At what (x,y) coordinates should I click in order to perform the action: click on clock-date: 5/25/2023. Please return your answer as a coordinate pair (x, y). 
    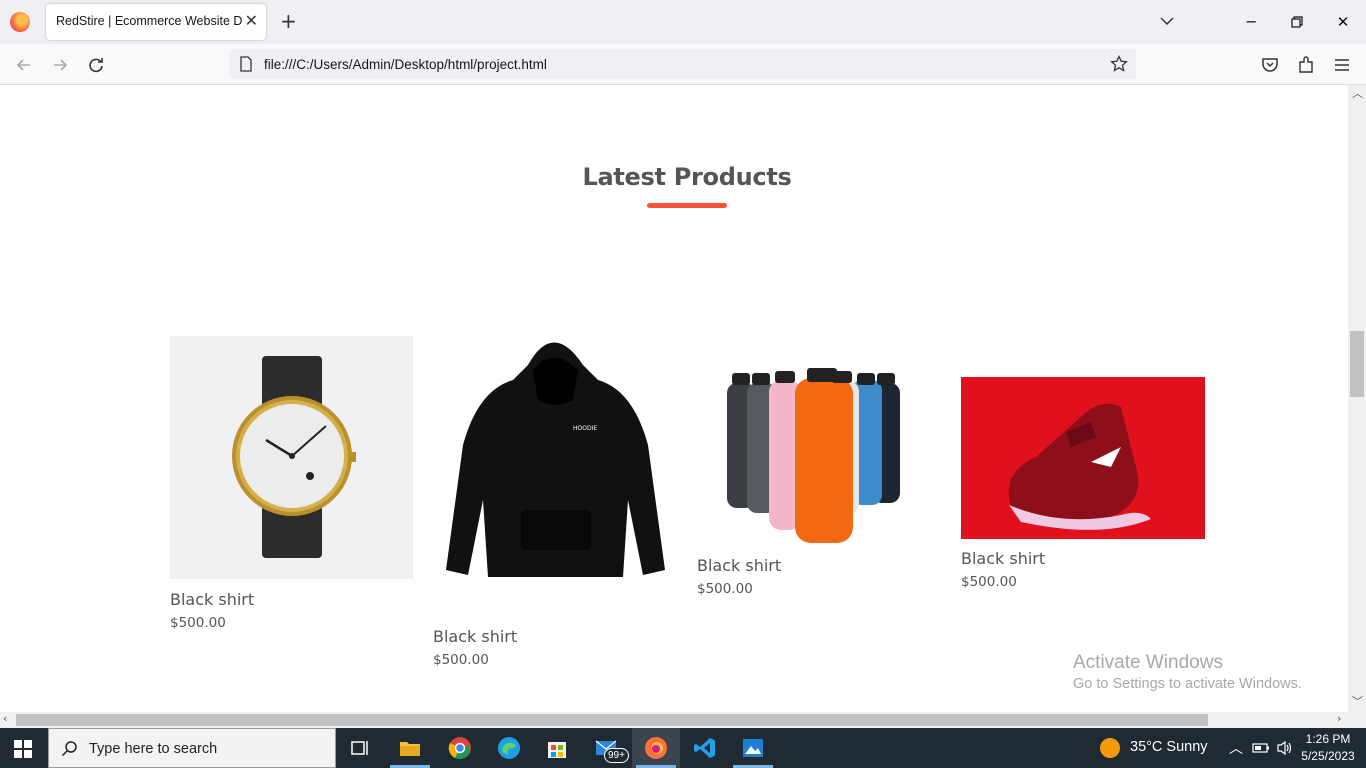
    Looking at the image, I should click on (1328, 756).